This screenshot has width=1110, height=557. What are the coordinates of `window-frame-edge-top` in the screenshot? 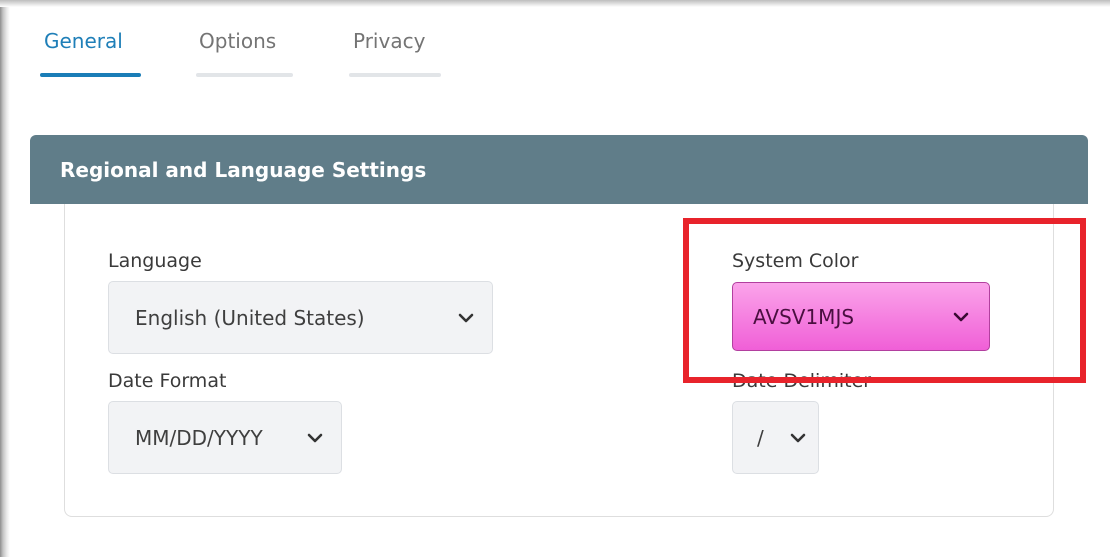 It's located at (555, 3).